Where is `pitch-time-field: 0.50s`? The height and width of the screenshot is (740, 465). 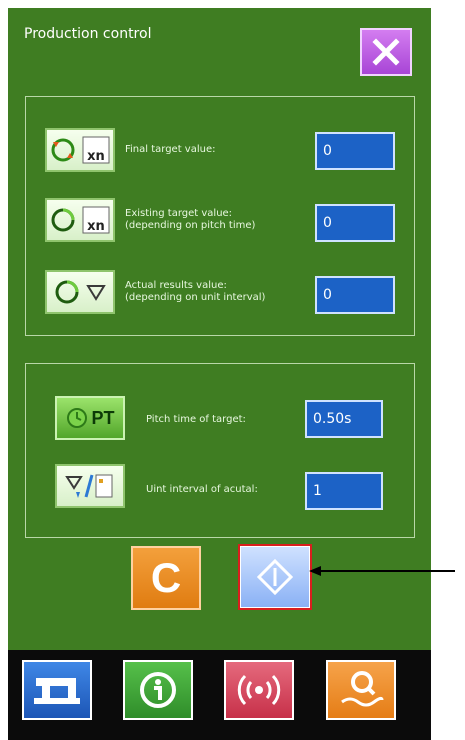
pitch-time-field: 0.50s is located at coordinates (344, 419).